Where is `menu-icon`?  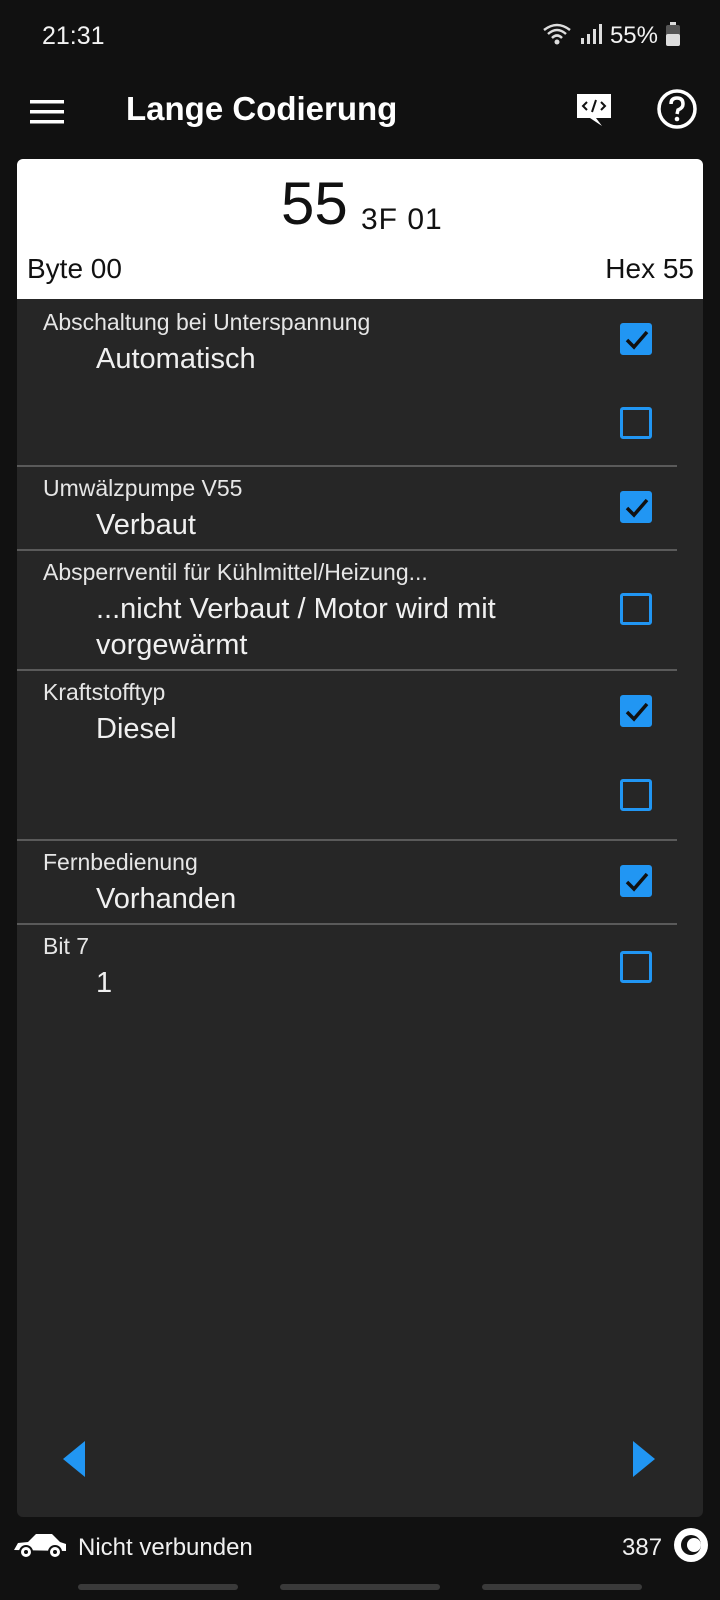 menu-icon is located at coordinates (48, 112).